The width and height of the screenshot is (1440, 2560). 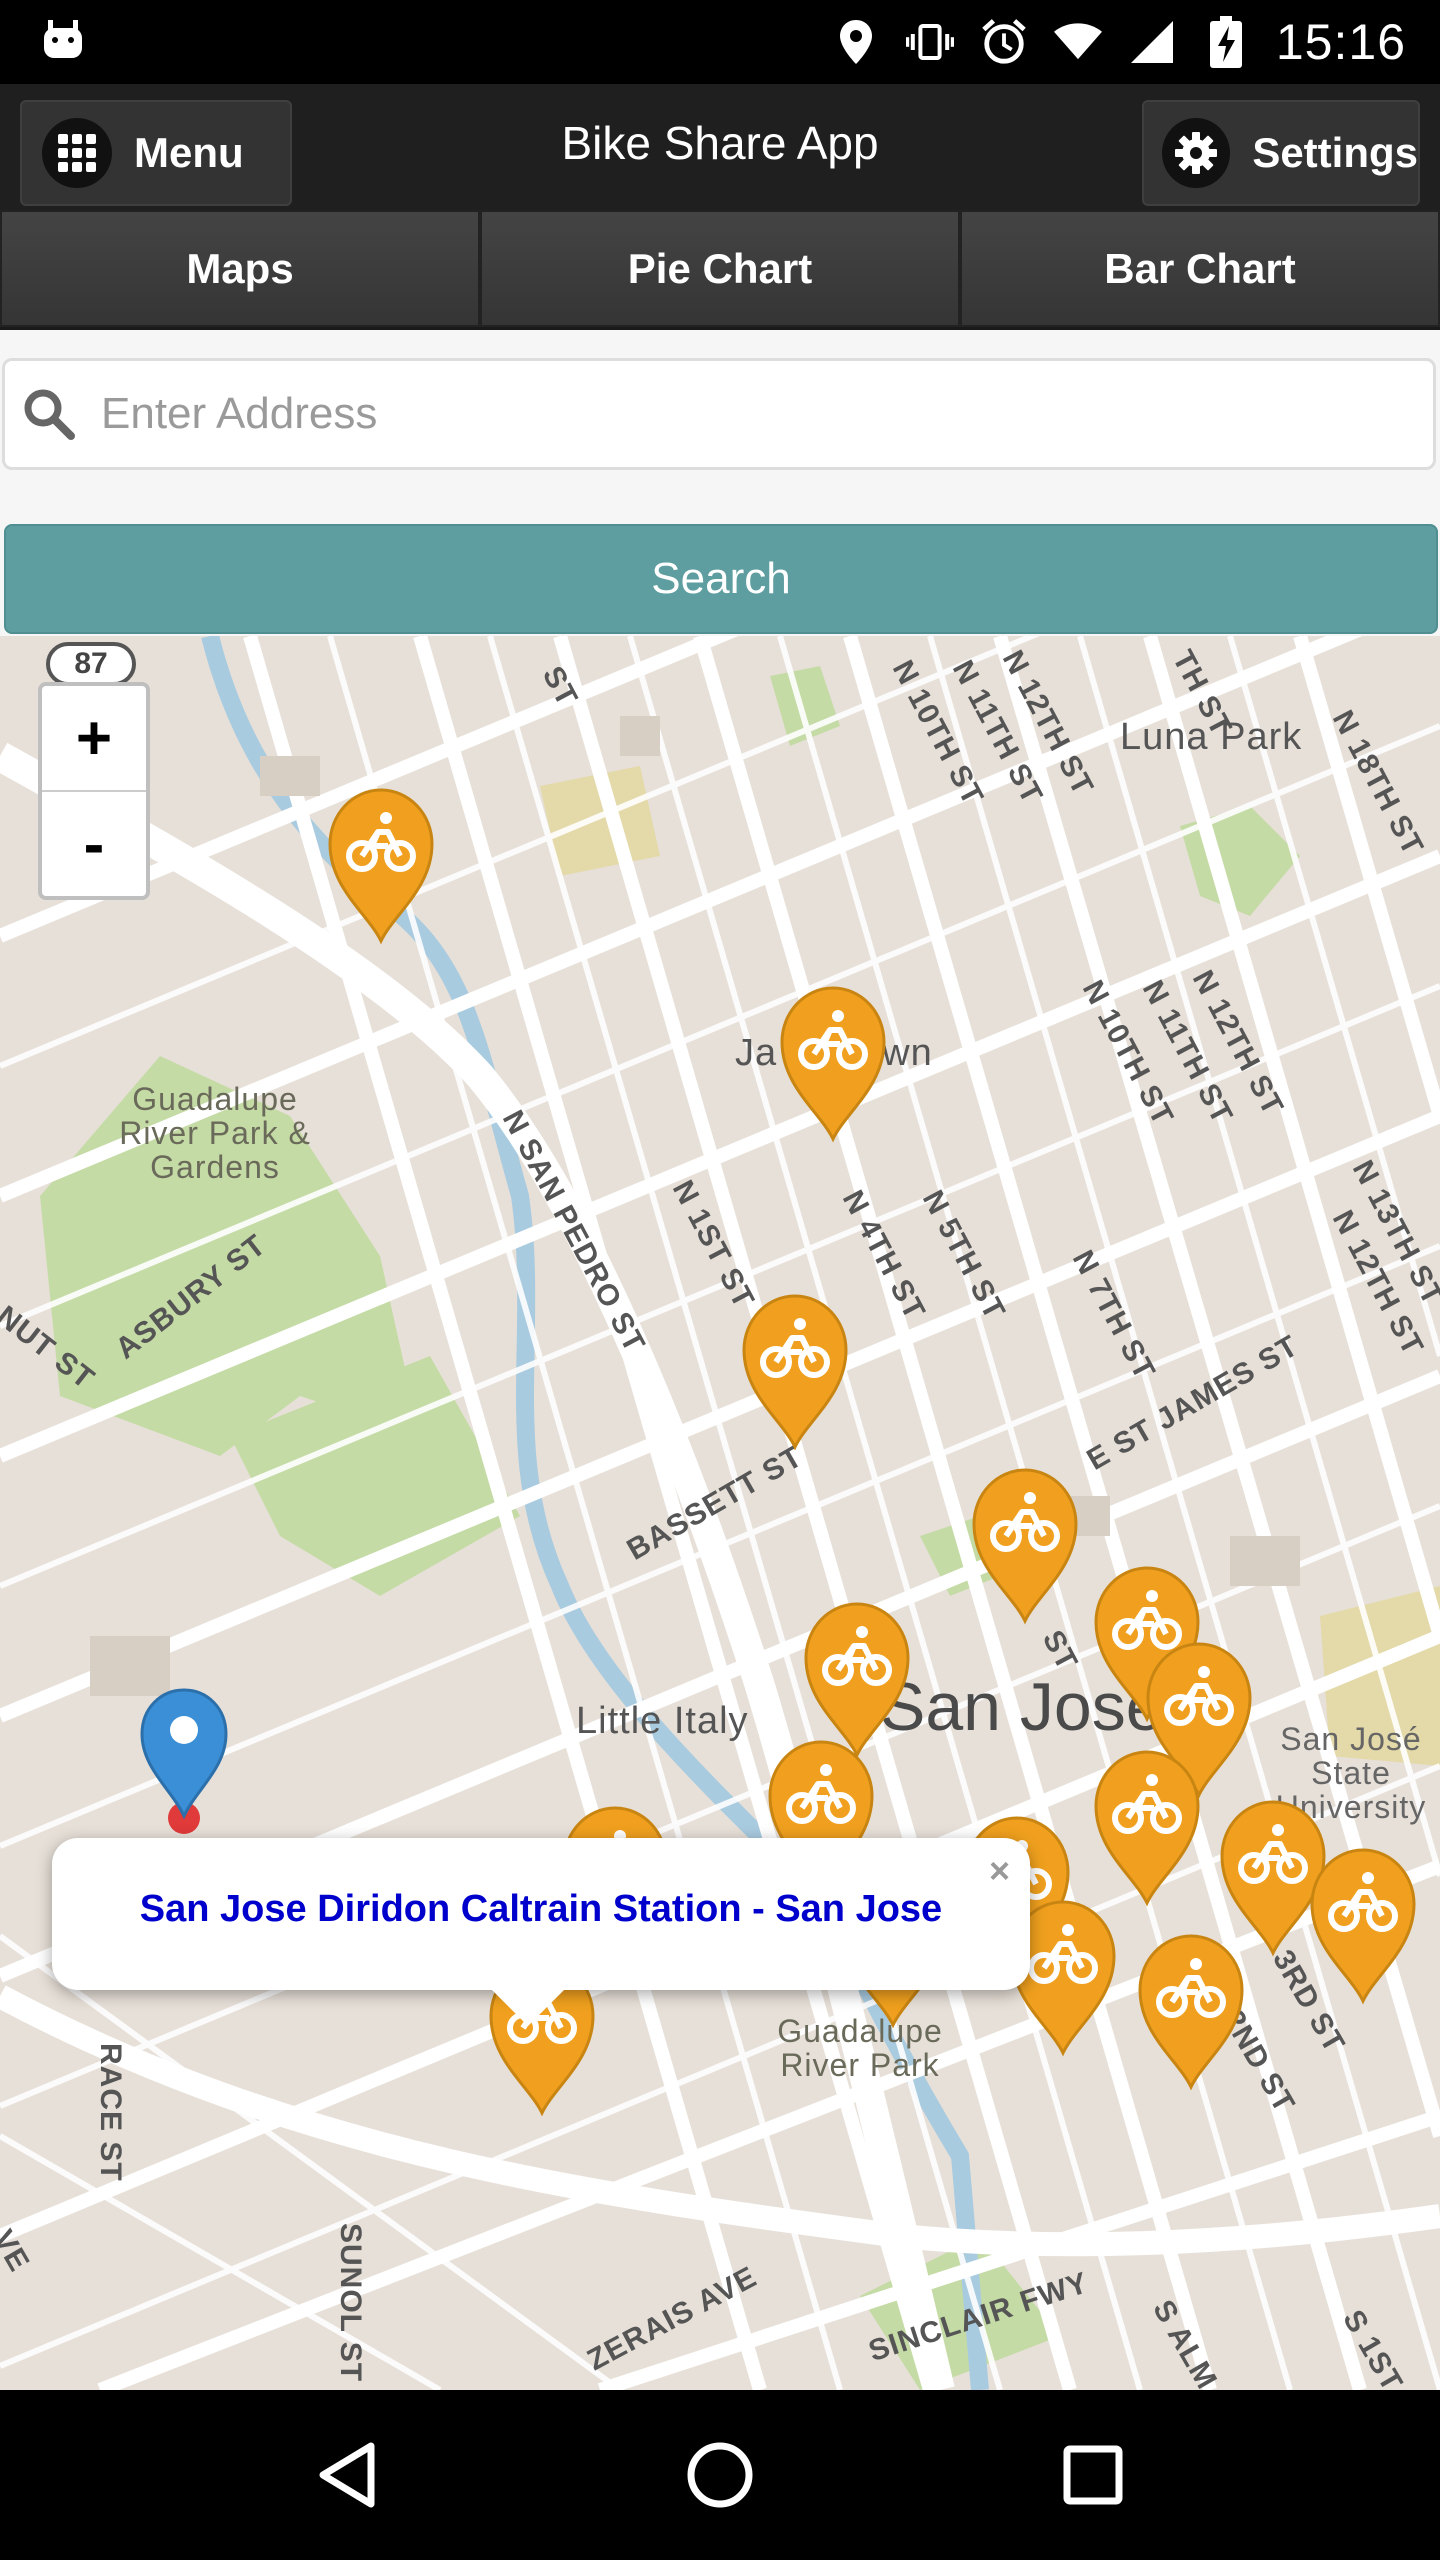 I want to click on settings-label: Settings, so click(x=1335, y=152).